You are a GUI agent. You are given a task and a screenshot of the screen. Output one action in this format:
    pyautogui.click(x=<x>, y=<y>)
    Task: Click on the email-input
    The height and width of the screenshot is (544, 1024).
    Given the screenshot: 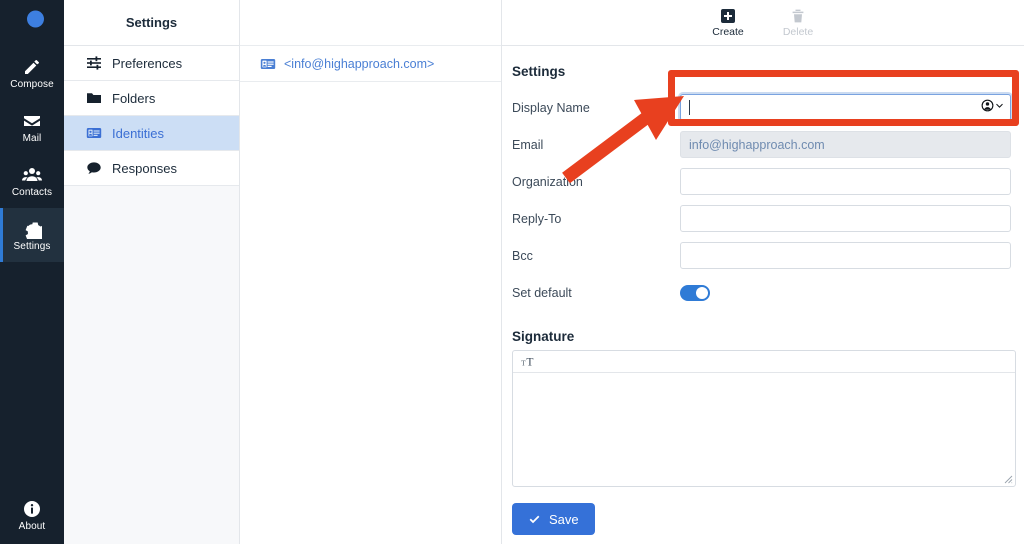 What is the action you would take?
    pyautogui.click(x=845, y=144)
    